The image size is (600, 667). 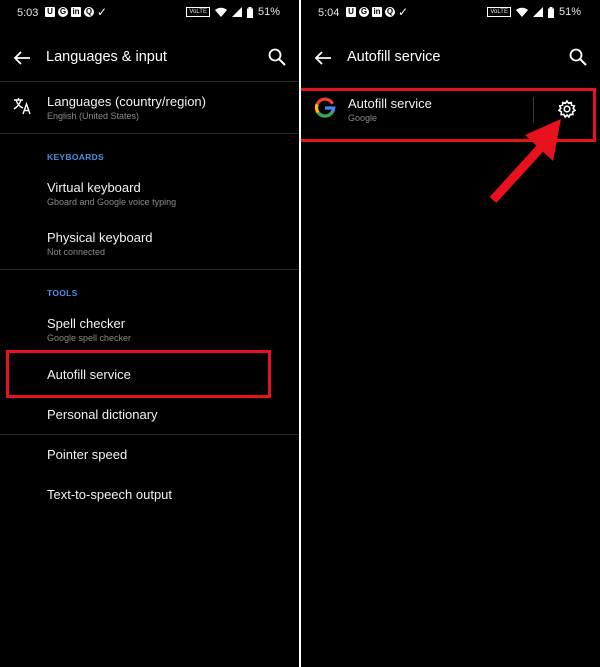 What do you see at coordinates (93, 116) in the screenshot?
I see `languages-sub: English (United States)` at bounding box center [93, 116].